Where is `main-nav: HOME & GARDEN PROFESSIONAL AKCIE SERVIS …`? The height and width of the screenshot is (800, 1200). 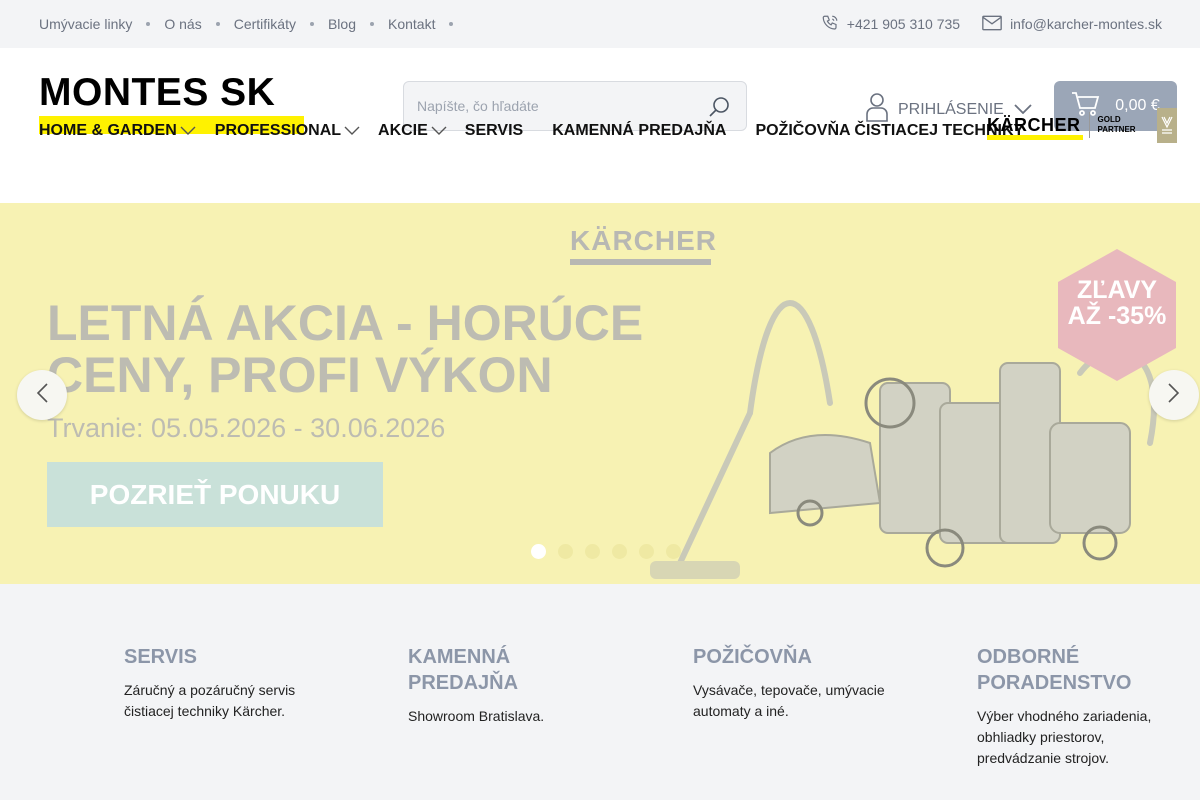
main-nav: HOME & GARDEN PROFESSIONAL AKCIE SERVIS … is located at coordinates (531, 131).